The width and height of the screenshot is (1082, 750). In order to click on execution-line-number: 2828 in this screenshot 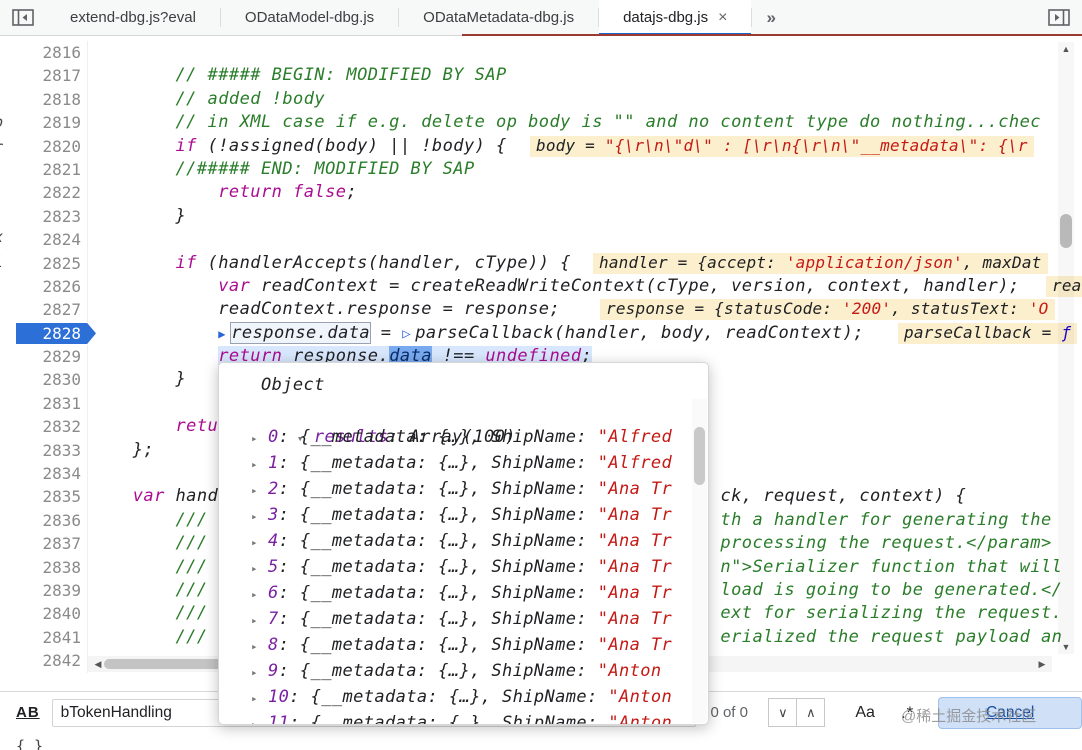, I will do `click(44, 333)`.